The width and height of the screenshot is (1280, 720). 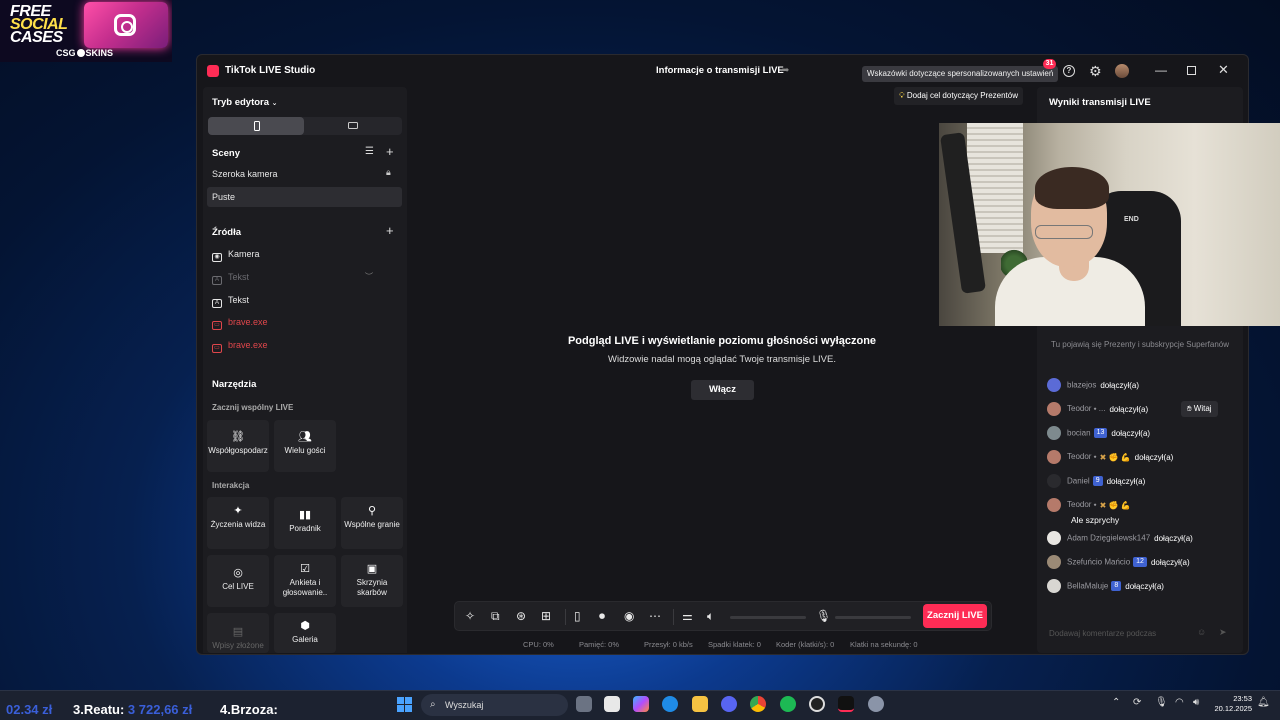 I want to click on treasure-chest-button: ▣ Skrzynia skarbów, so click(x=372, y=581).